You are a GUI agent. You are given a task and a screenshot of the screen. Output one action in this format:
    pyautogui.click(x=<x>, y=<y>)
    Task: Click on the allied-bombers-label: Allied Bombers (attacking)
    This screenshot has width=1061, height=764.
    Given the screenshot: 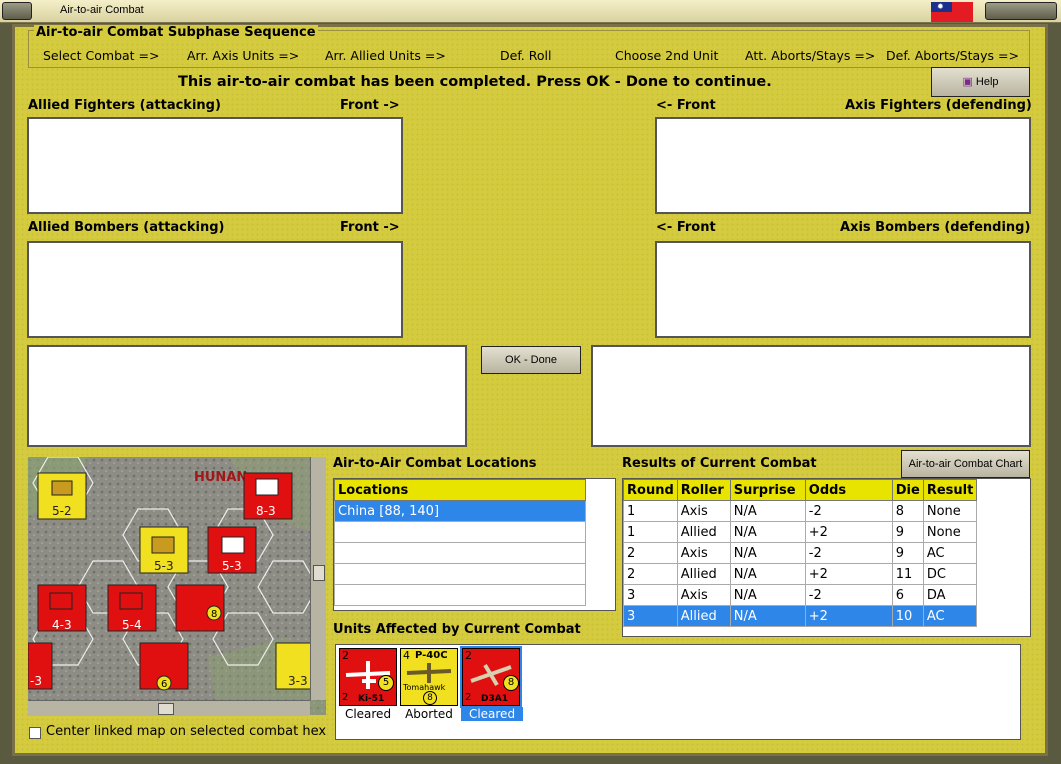 What is the action you would take?
    pyautogui.click(x=126, y=227)
    